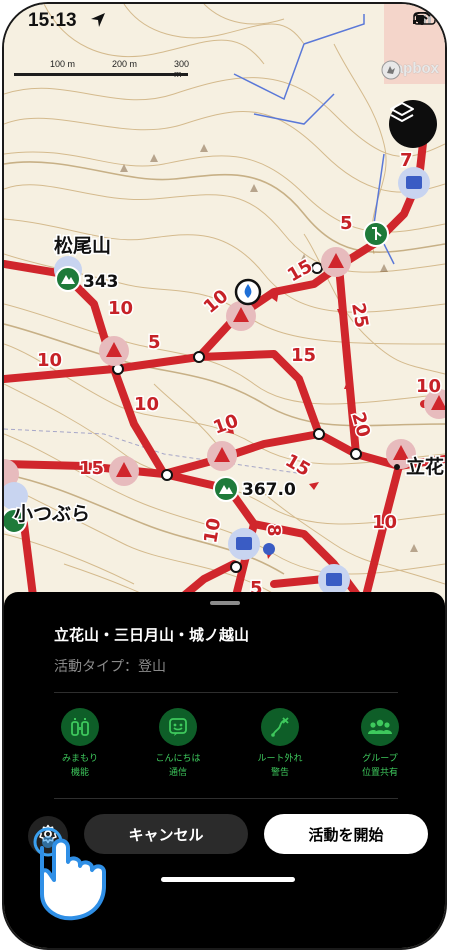 The image size is (449, 952). Describe the element at coordinates (125, 64) in the screenshot. I see `scale-label-200: 200 m` at that location.